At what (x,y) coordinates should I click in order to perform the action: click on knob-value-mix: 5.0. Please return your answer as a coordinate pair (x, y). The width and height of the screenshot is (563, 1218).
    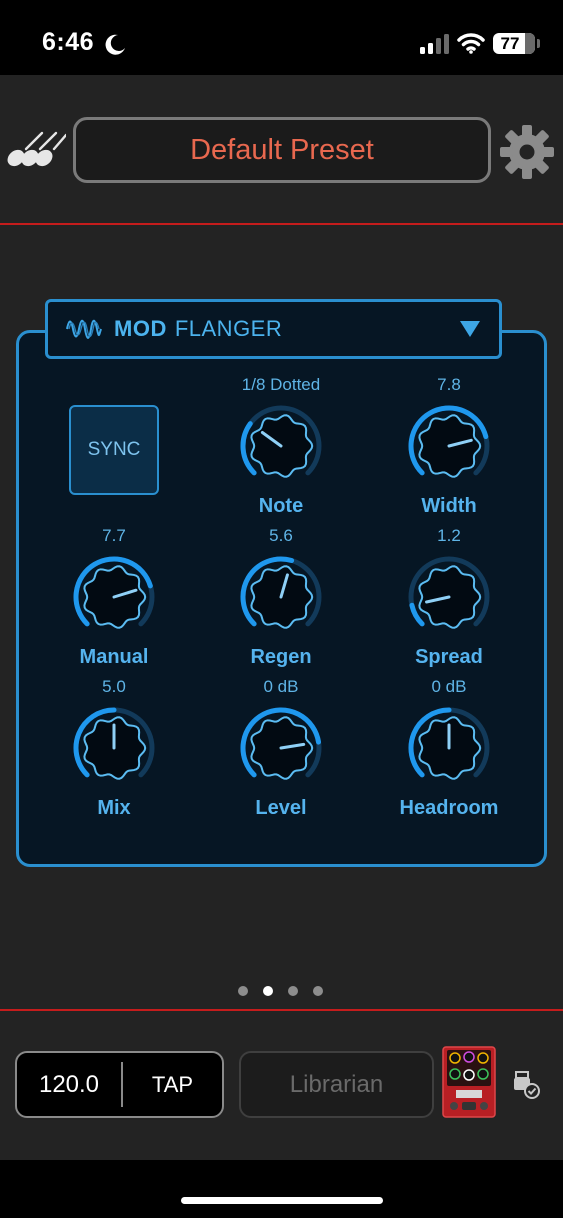
    Looking at the image, I should click on (114, 686).